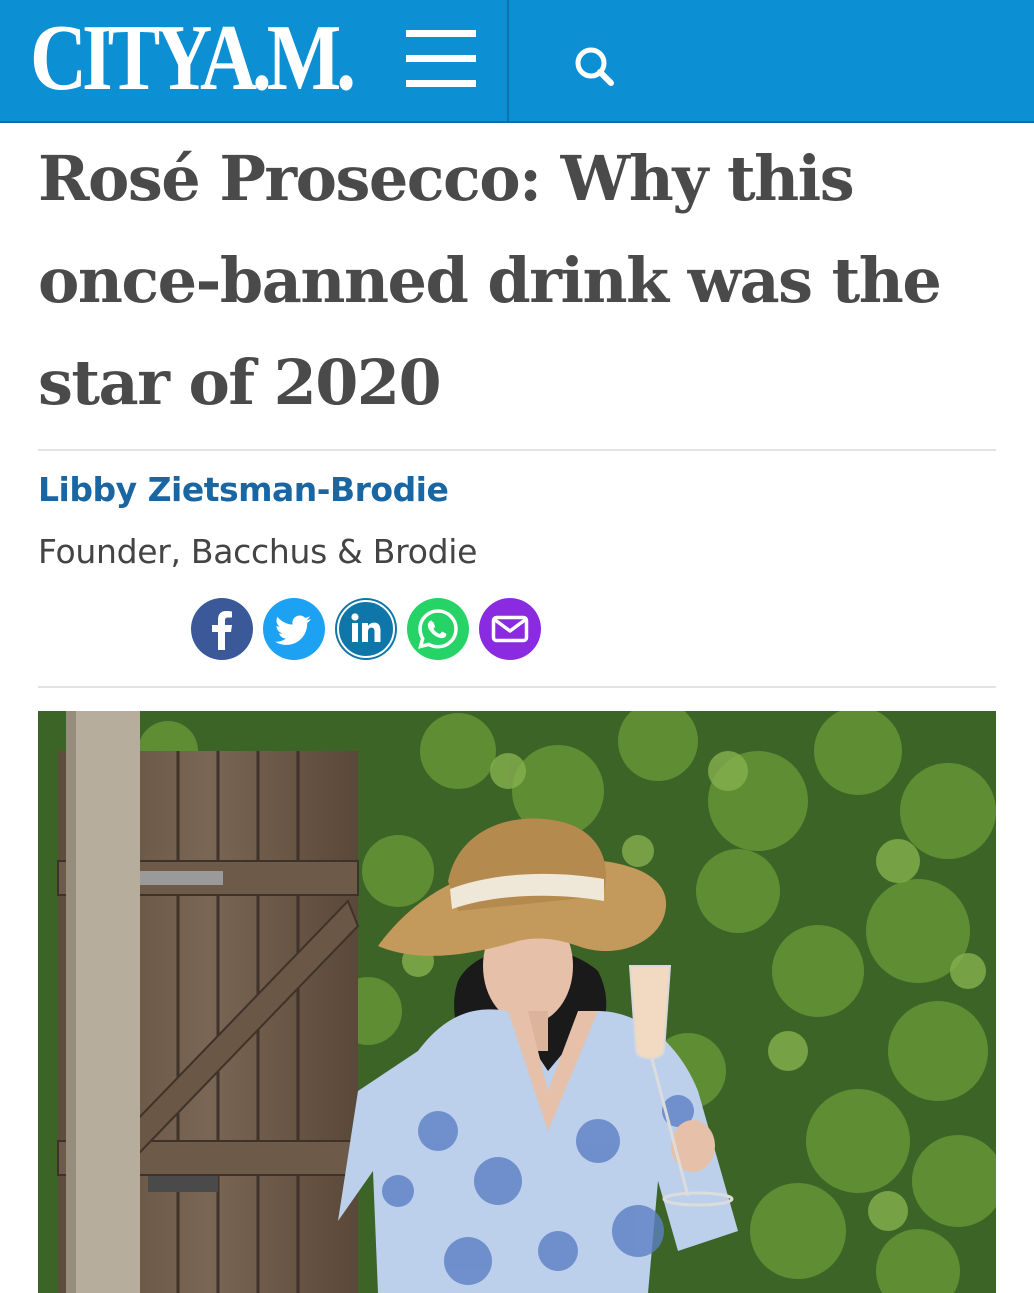 This screenshot has width=1034, height=1293. What do you see at coordinates (517, 687) in the screenshot?
I see `divider-bottom` at bounding box center [517, 687].